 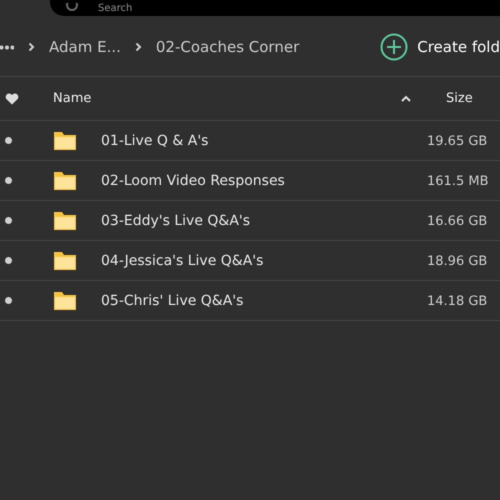 I want to click on file-size: 16.66 GB, so click(x=457, y=221).